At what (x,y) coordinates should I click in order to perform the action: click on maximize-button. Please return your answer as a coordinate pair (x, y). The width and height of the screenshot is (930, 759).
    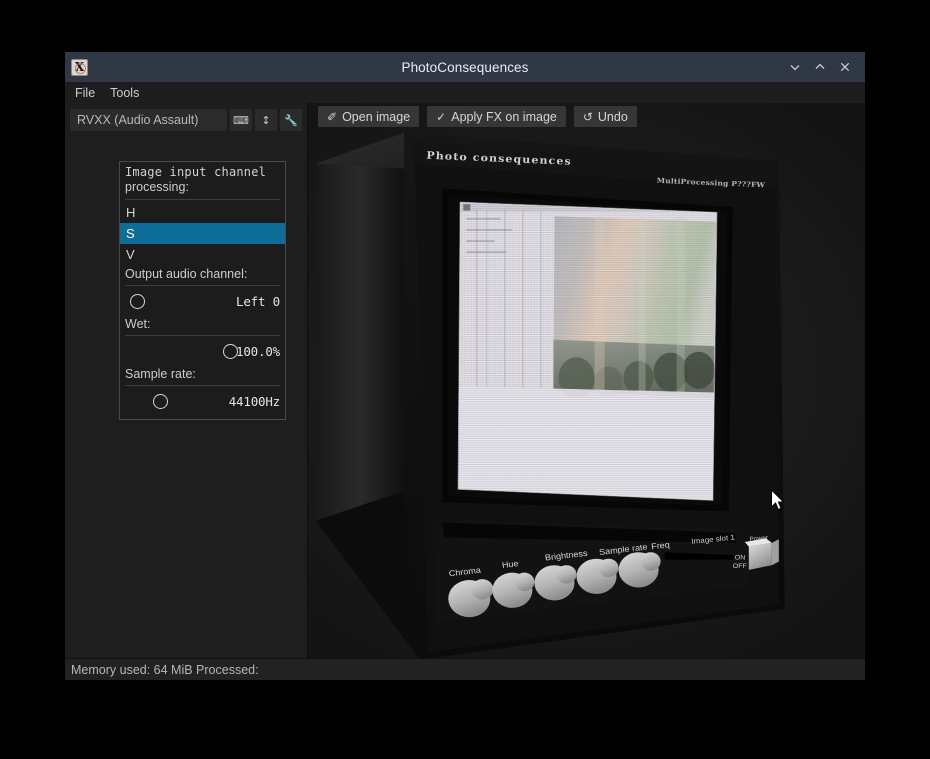
    Looking at the image, I should click on (819, 67).